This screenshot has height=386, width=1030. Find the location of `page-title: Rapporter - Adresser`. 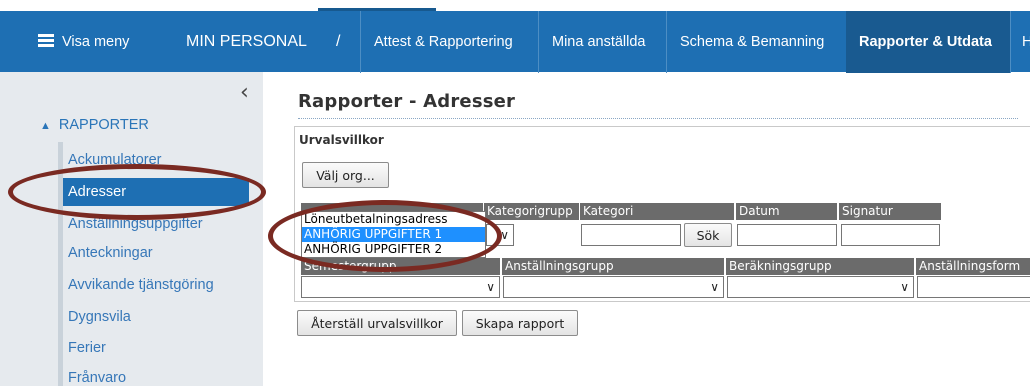

page-title: Rapporter - Adresser is located at coordinates (407, 101).